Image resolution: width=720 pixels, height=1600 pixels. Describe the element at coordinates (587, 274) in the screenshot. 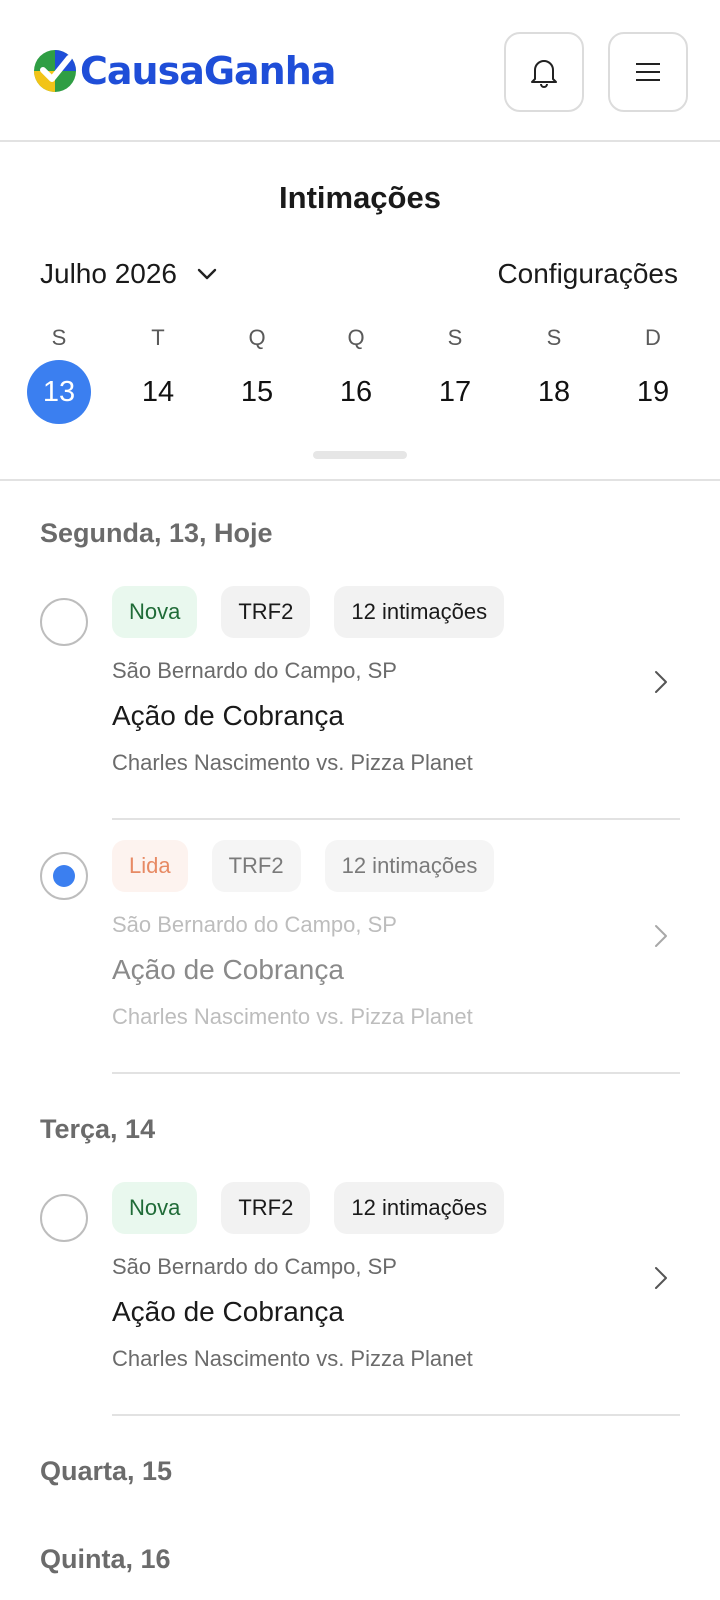

I see `settings-link: Configurações` at that location.